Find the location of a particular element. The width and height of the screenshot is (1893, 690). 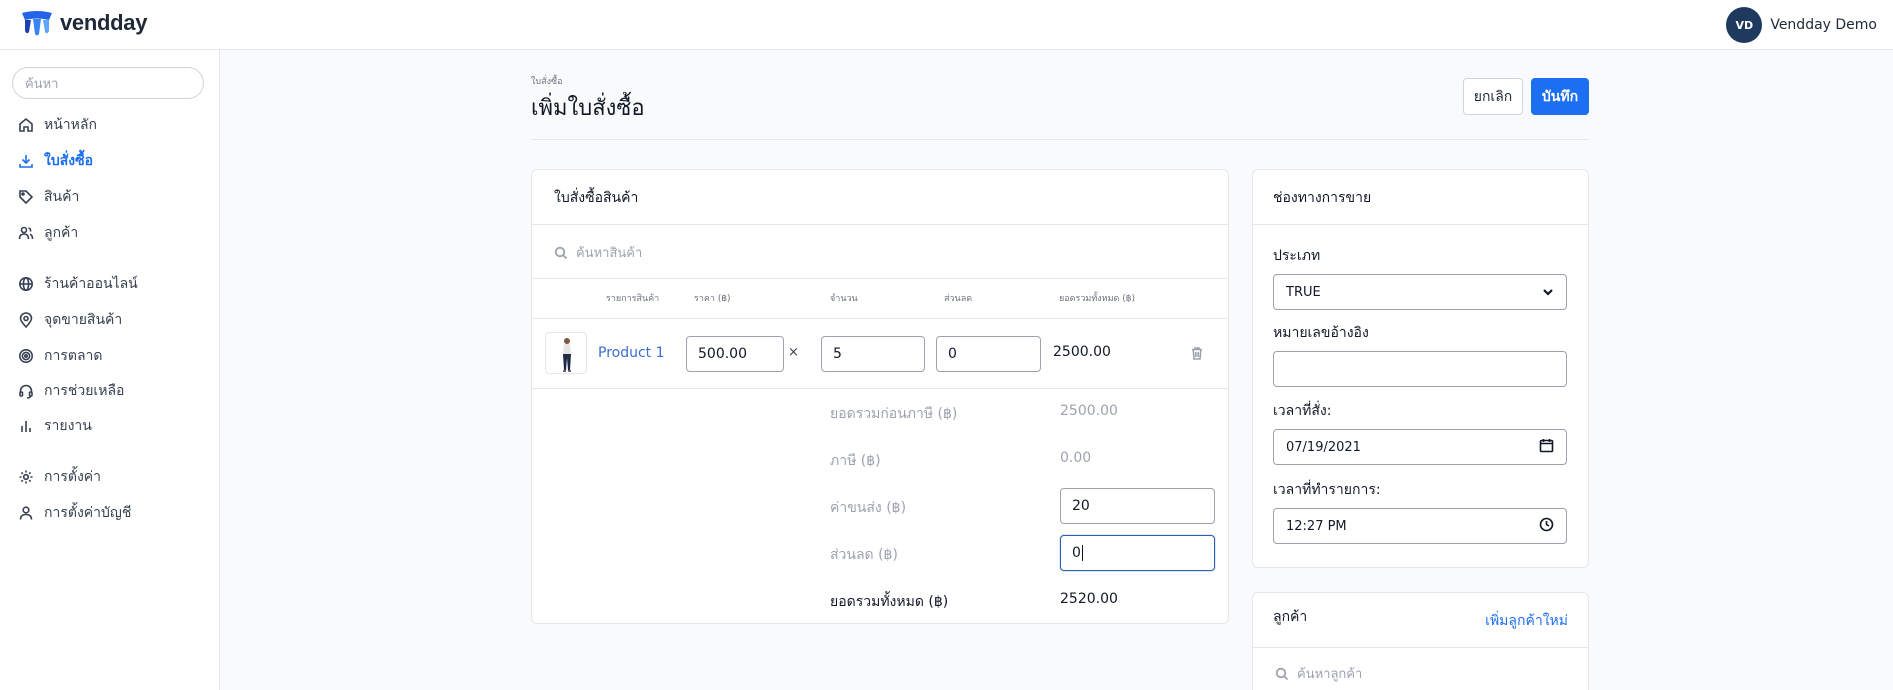

sidebar-item-pos: จุดขายสินค้า is located at coordinates (70, 320).